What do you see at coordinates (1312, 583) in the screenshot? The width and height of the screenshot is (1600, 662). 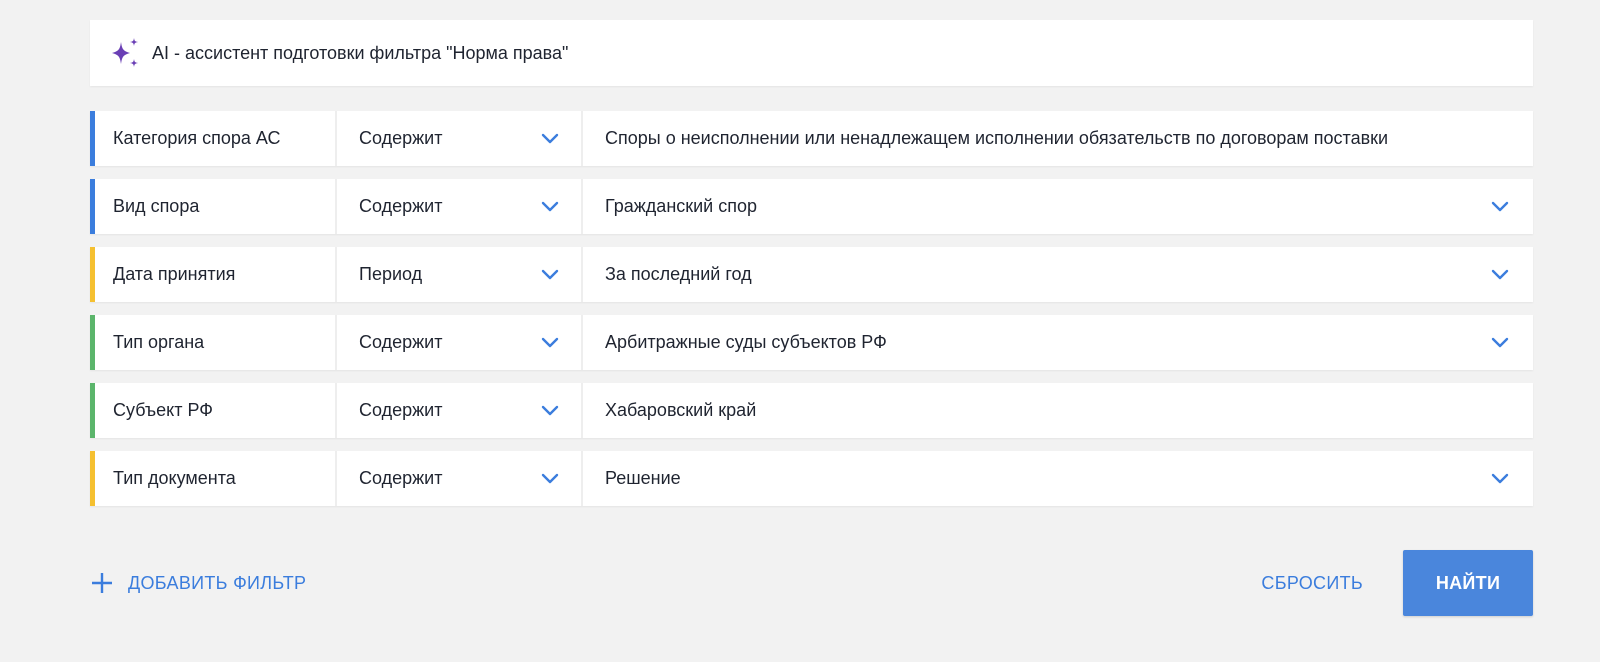 I see `reset-button: СБРОСИТЬ` at bounding box center [1312, 583].